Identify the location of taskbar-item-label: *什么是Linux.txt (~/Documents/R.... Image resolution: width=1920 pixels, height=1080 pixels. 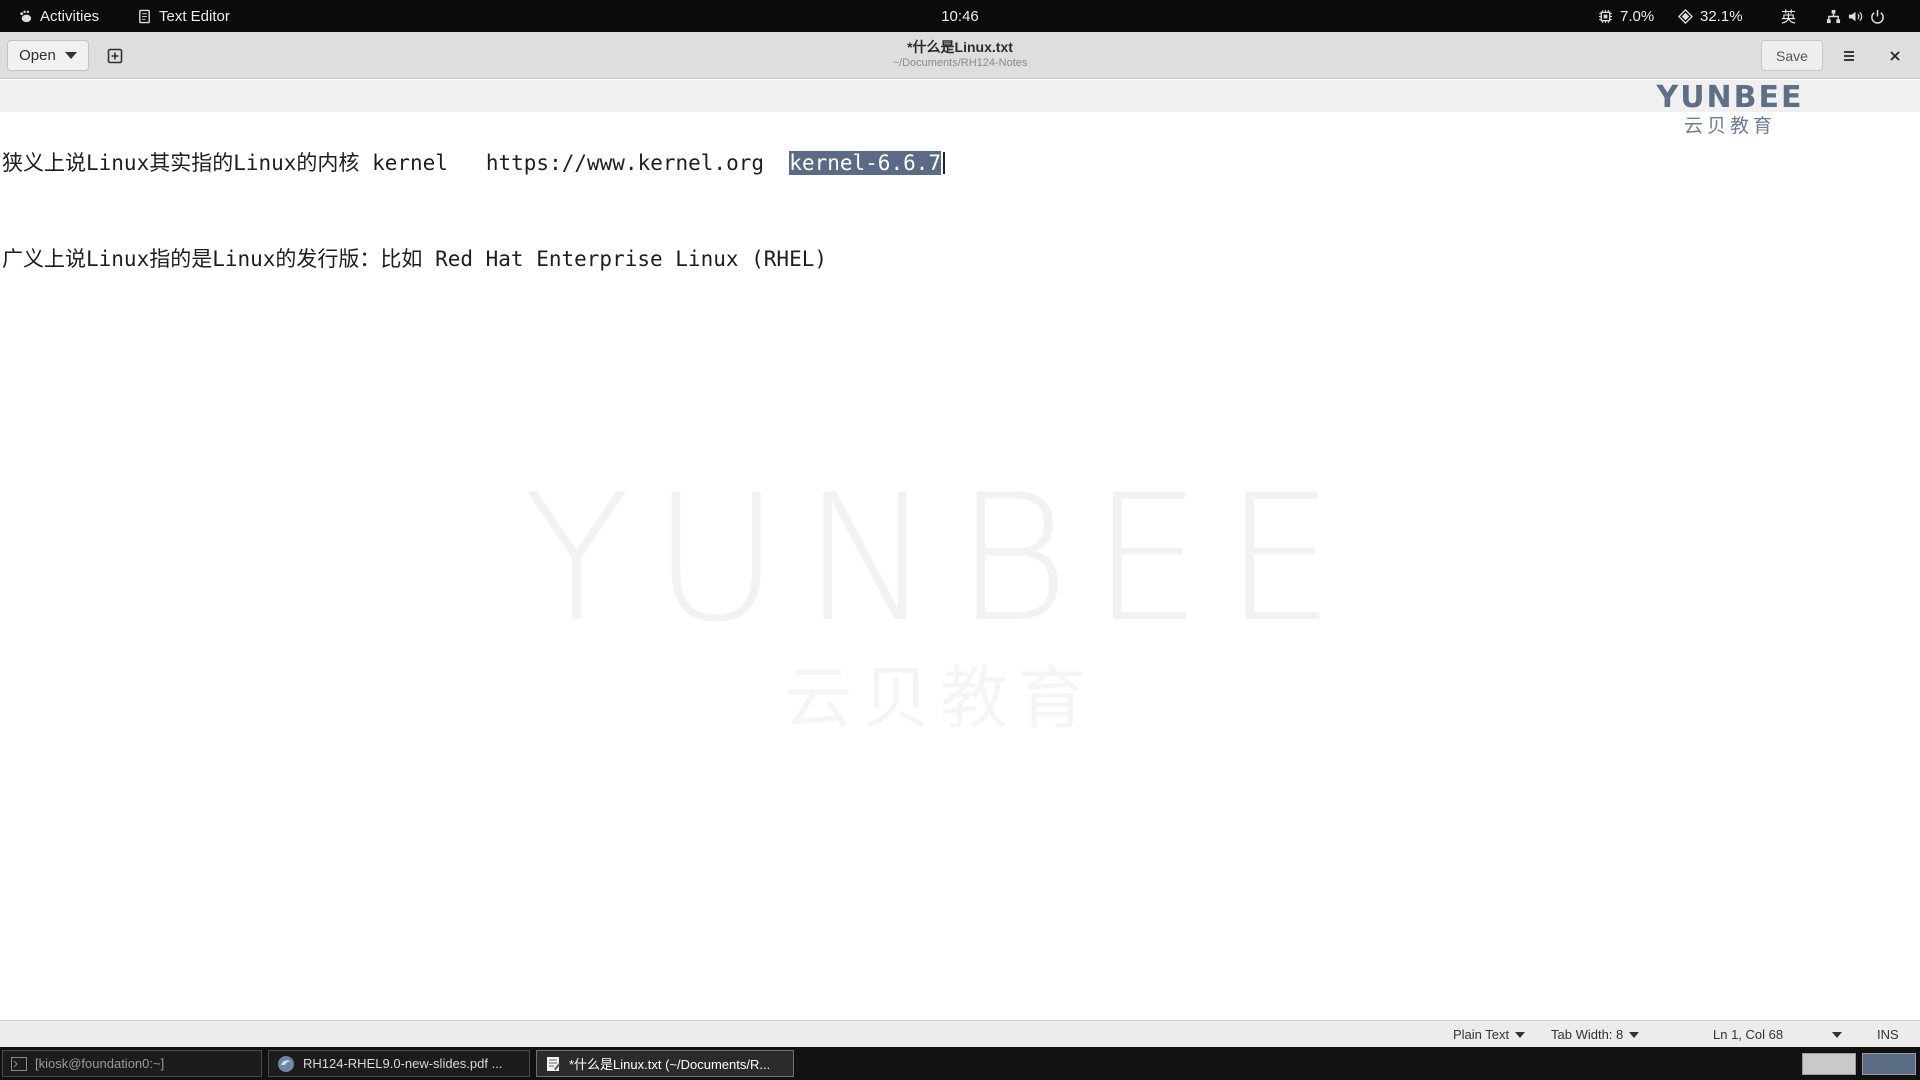
(670, 1064).